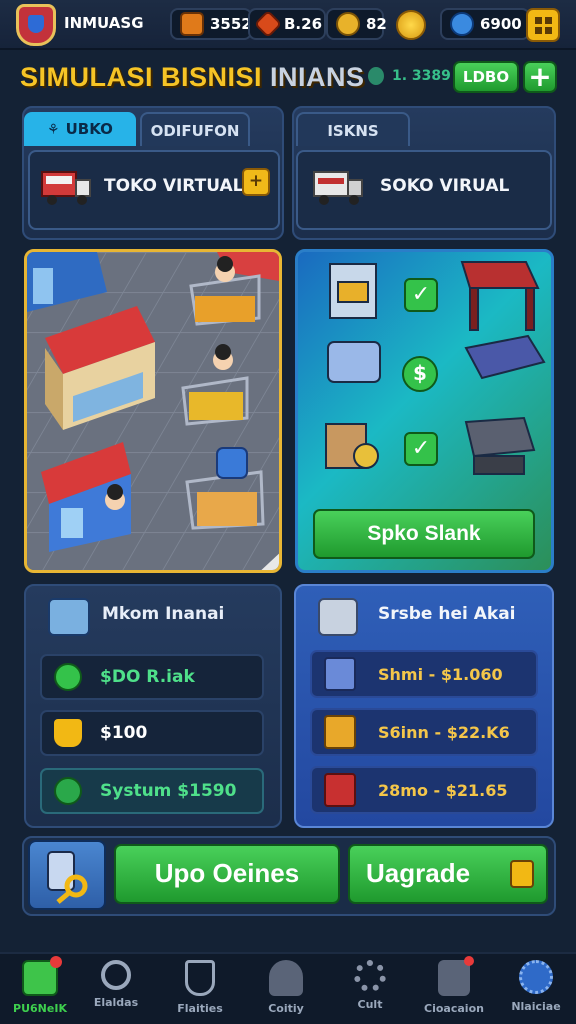  Describe the element at coordinates (227, 874) in the screenshot. I see `primary-action-button: Upo Oeines` at that location.